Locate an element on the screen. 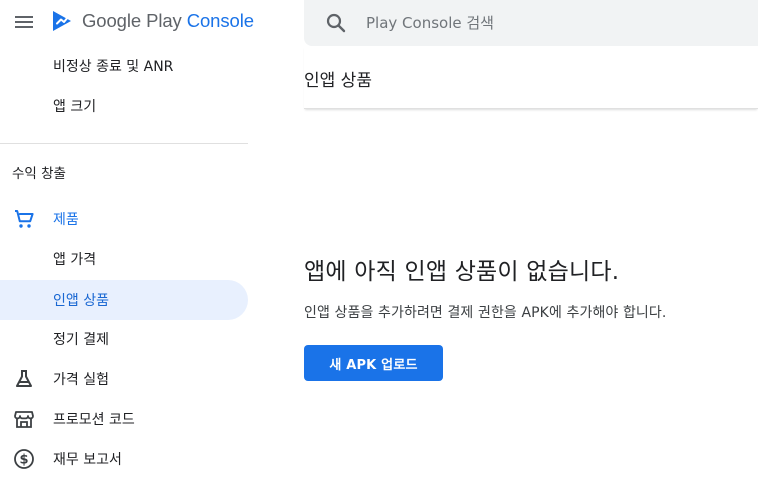 The image size is (758, 484). sidebar-item-products: 제품 is located at coordinates (124, 219).